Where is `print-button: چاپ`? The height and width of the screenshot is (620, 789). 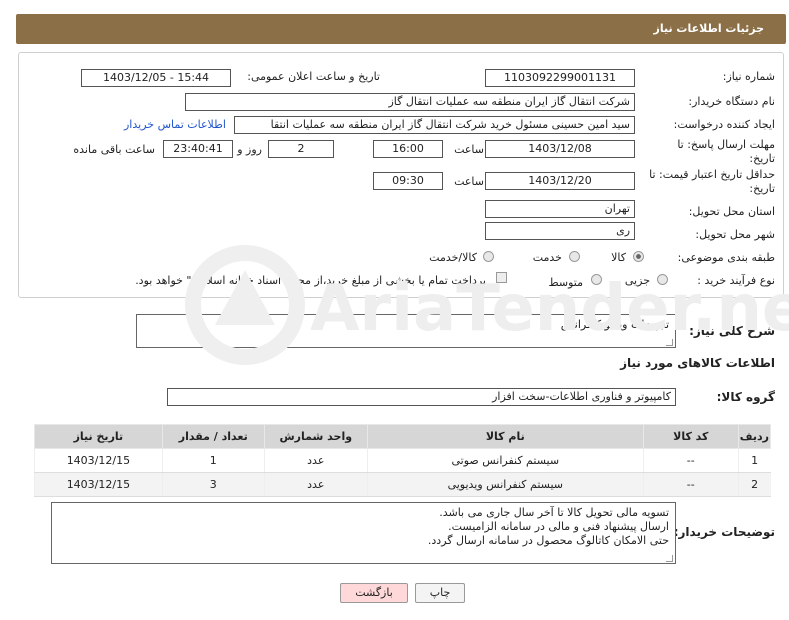 print-button: چاپ is located at coordinates (440, 593).